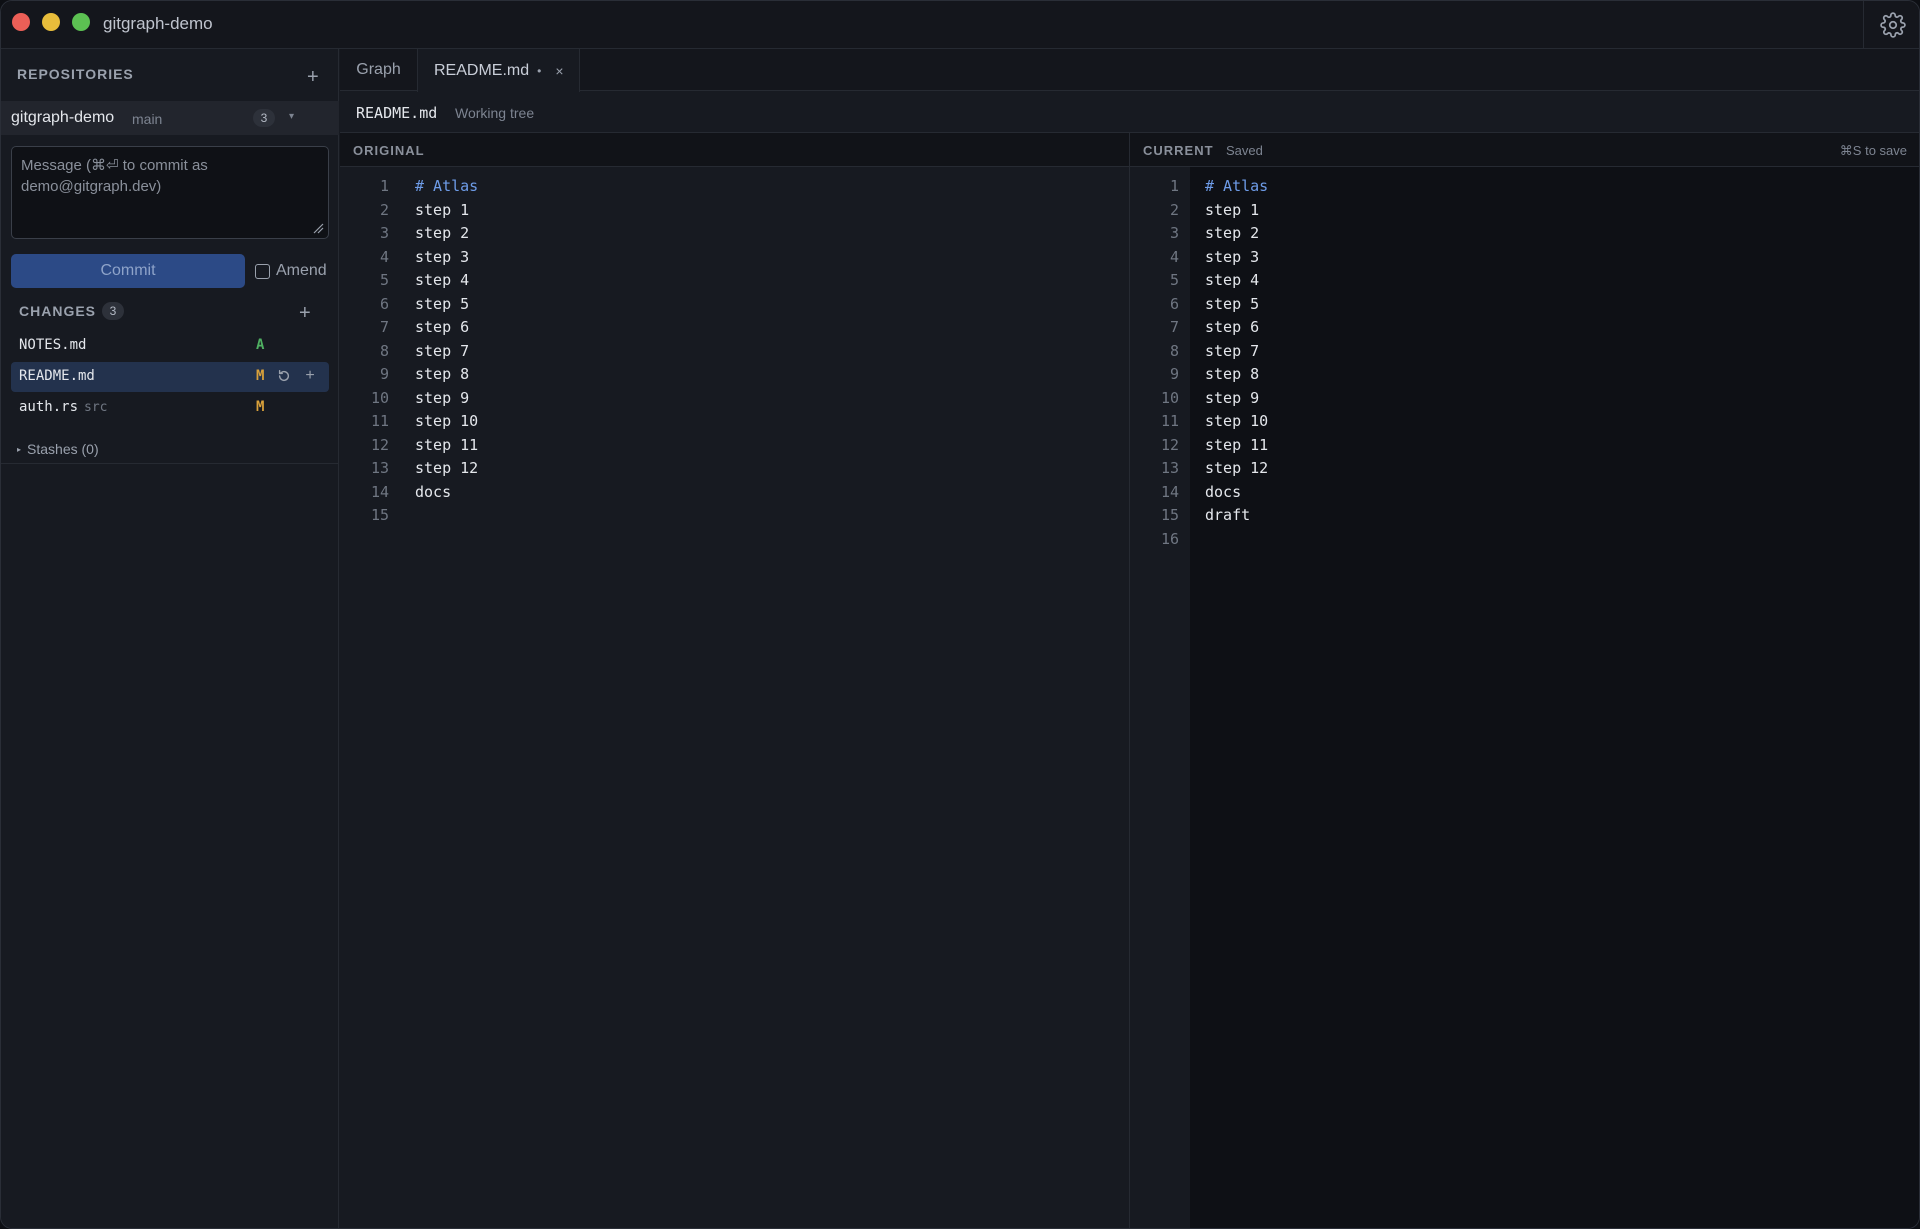  I want to click on repositories-heading: REPOSITORIES, so click(75, 74).